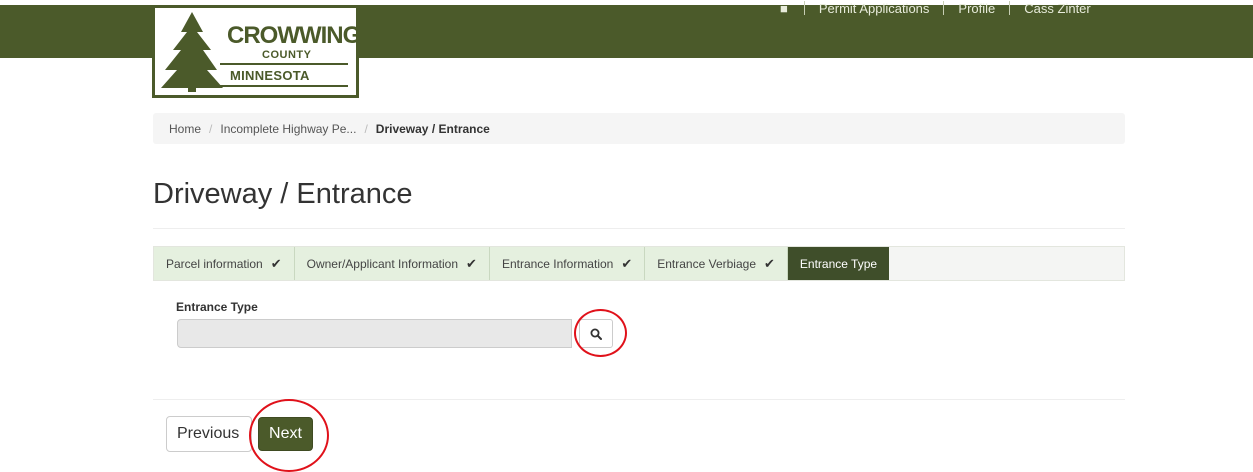  What do you see at coordinates (209, 434) in the screenshot?
I see `previous-button: Previous` at bounding box center [209, 434].